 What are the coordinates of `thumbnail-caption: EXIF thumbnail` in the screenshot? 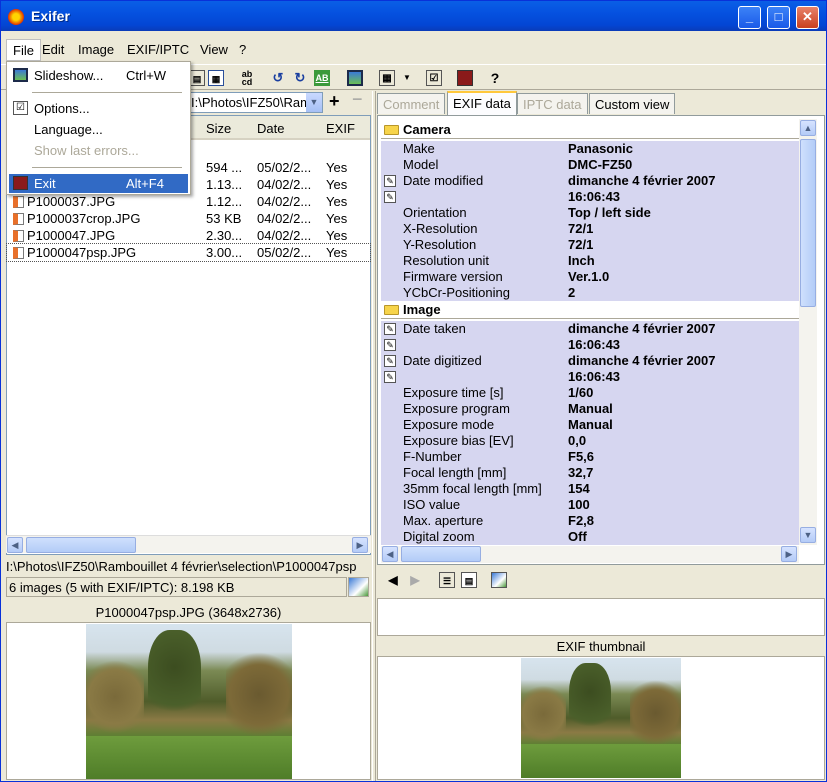 It's located at (601, 646).